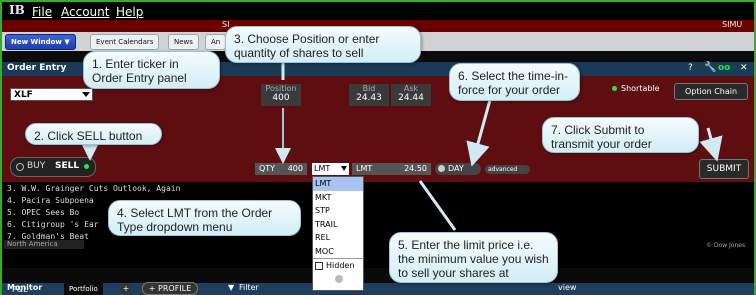 This screenshot has width=756, height=295. I want to click on bid-label: Bid, so click(369, 88).